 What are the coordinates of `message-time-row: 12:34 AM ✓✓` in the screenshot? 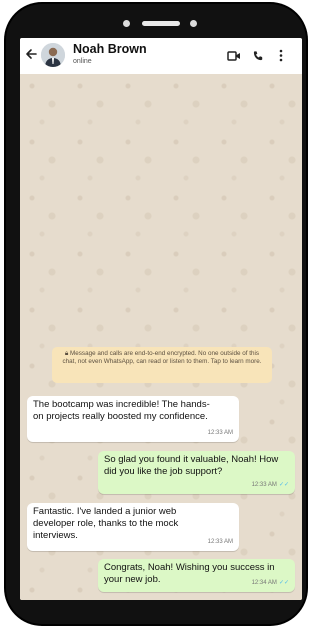 It's located at (270, 583).